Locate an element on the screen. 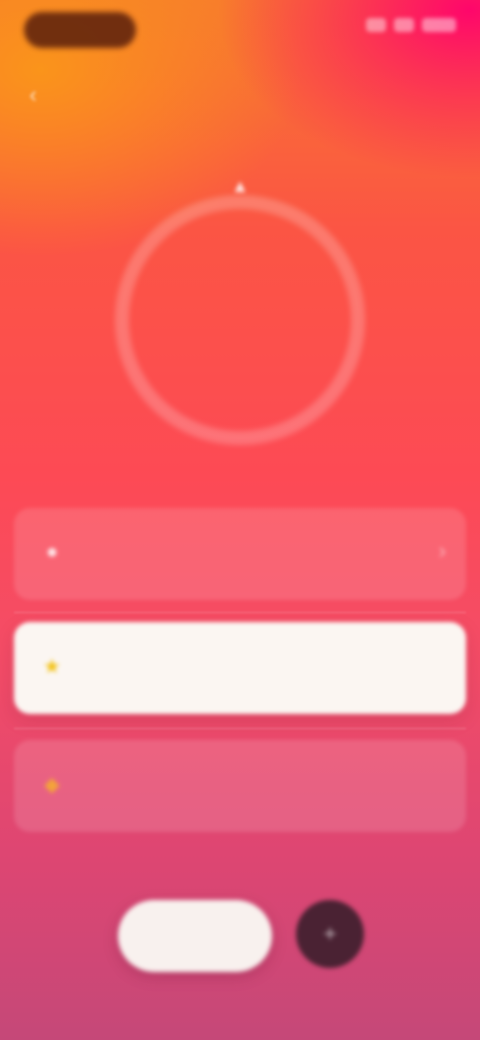  plus-icon: + is located at coordinates (330, 933).